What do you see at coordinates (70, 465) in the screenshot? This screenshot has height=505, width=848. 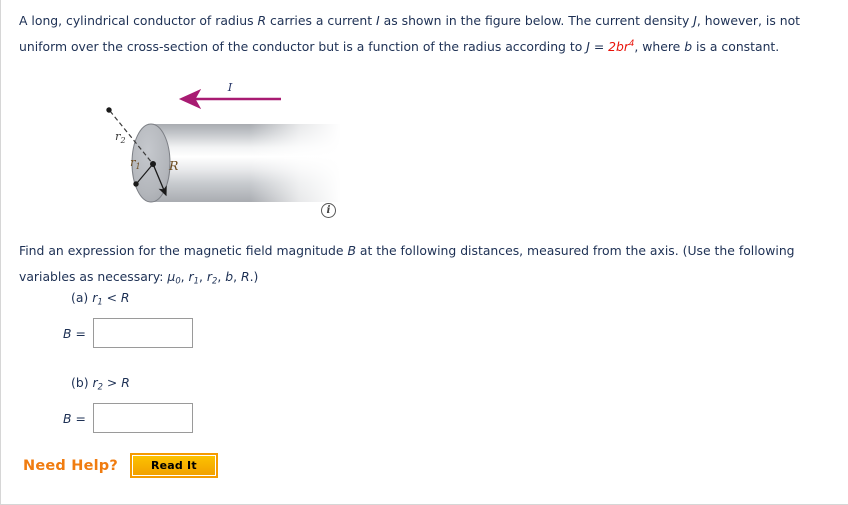 I see `need-help-label: Need Help?` at bounding box center [70, 465].